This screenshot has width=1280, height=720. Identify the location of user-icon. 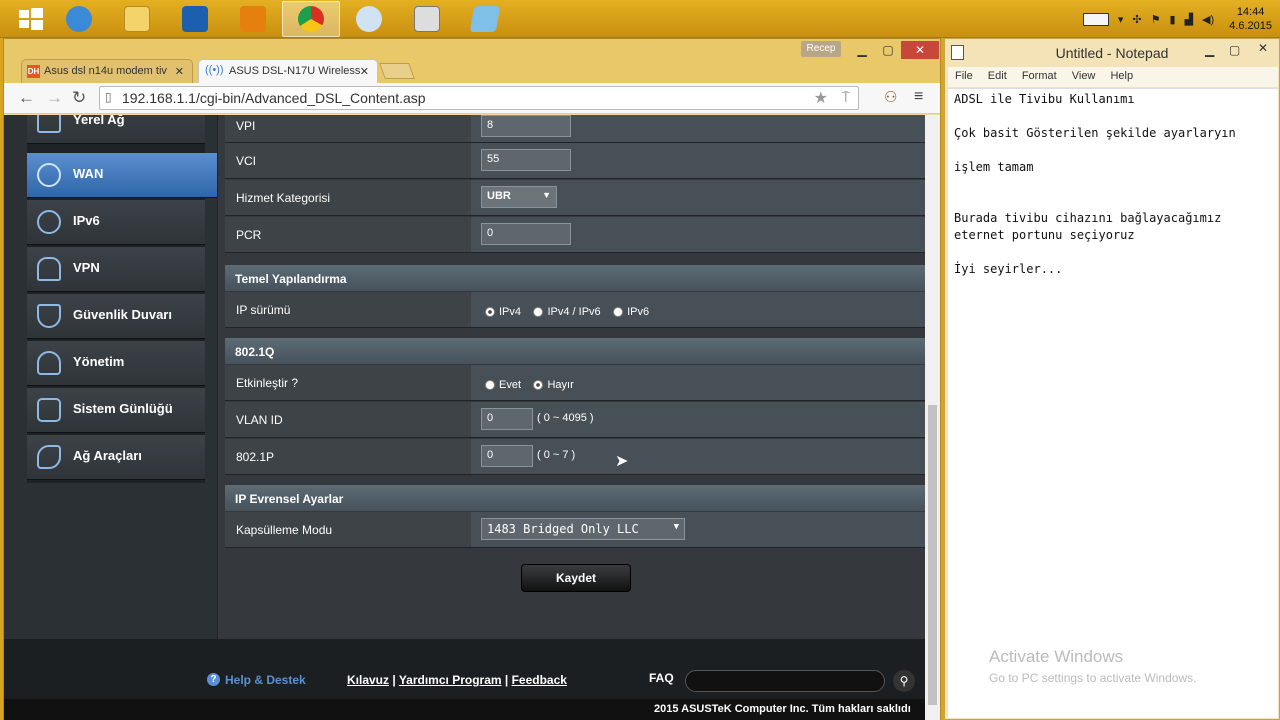
(49, 363).